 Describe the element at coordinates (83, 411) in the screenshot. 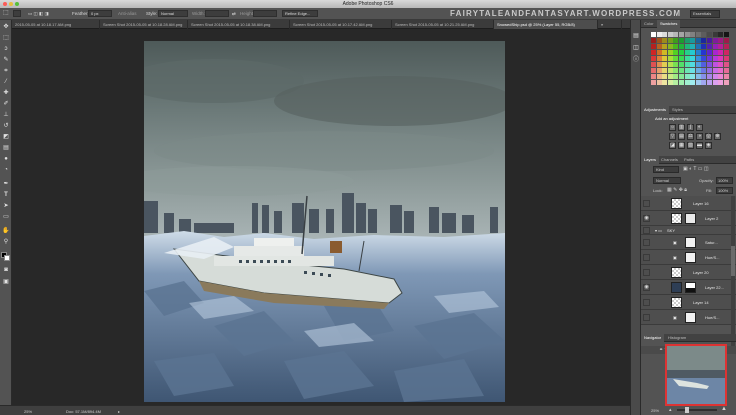

I see `document-size: Doc: 57.1M/894.4M` at that location.